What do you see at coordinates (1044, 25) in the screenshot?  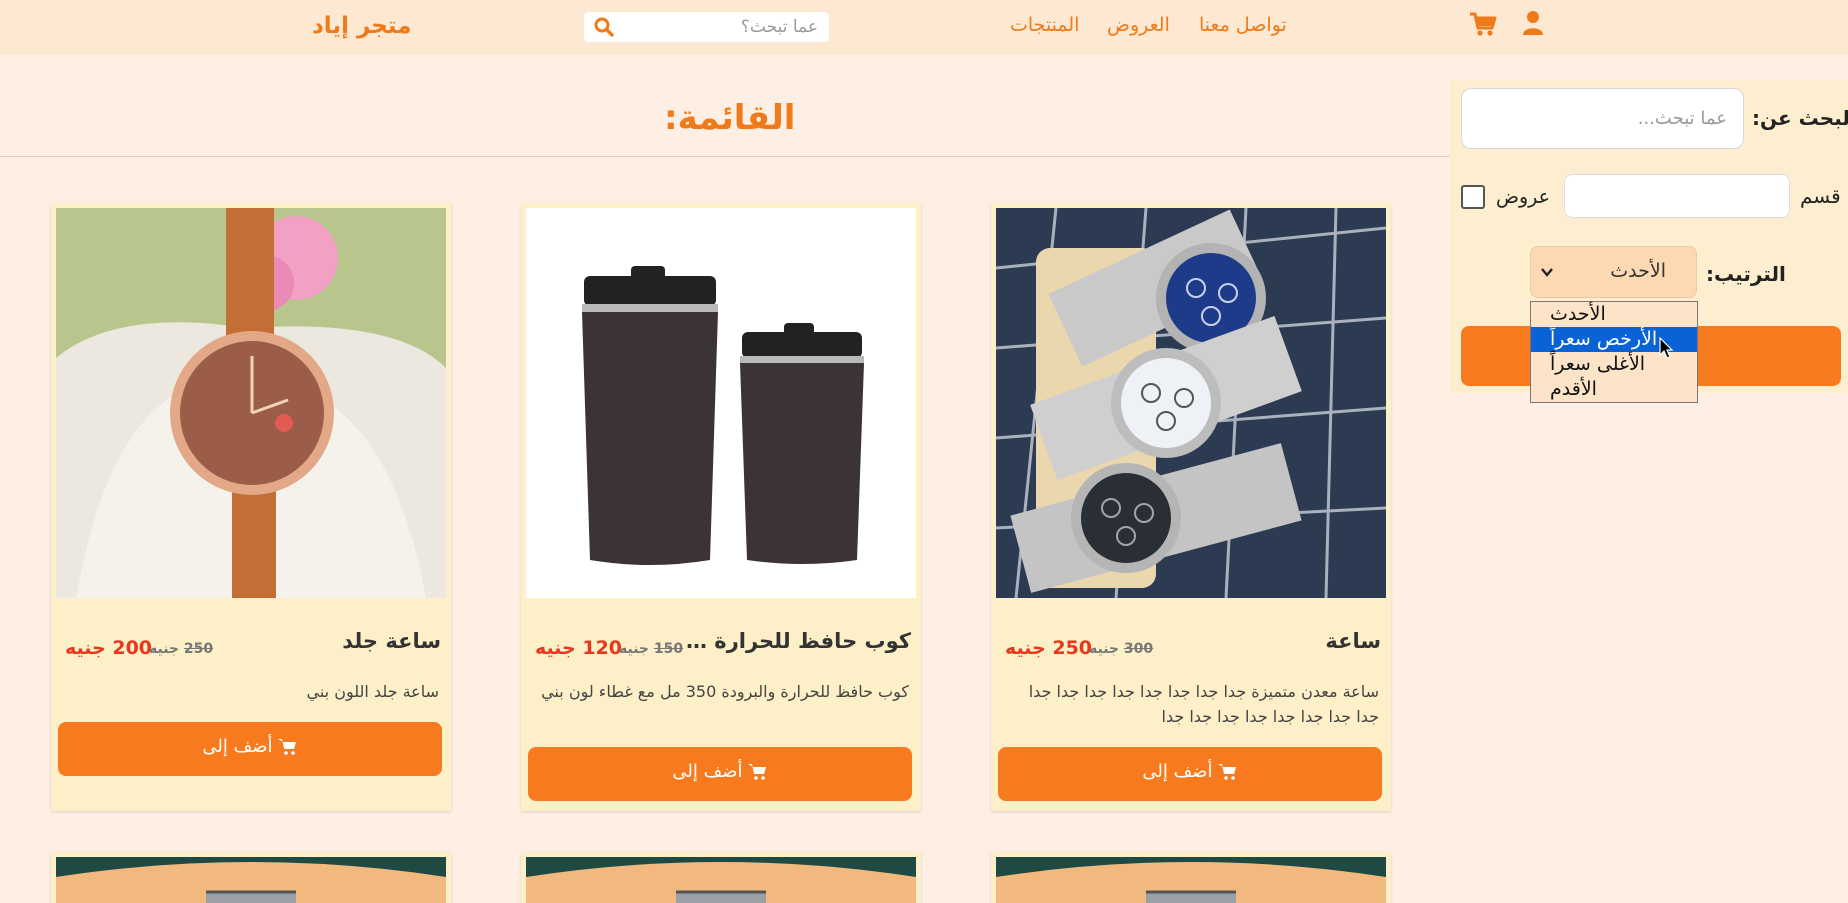 I see `nav-products: المنتجات` at bounding box center [1044, 25].